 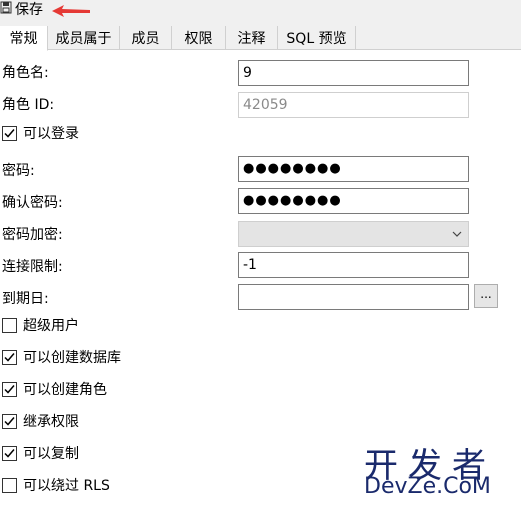 What do you see at coordinates (353, 297) in the screenshot?
I see `expiration-input` at bounding box center [353, 297].